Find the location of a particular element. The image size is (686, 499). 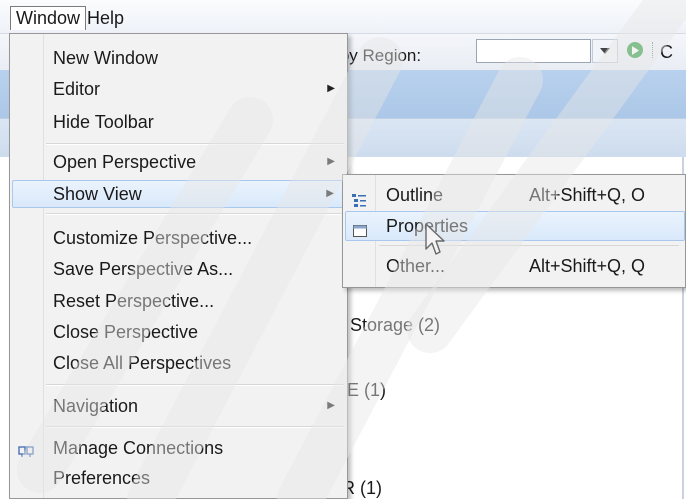

submenu-item-outline: Outline Alt+Shift+Q, O is located at coordinates (515, 195).